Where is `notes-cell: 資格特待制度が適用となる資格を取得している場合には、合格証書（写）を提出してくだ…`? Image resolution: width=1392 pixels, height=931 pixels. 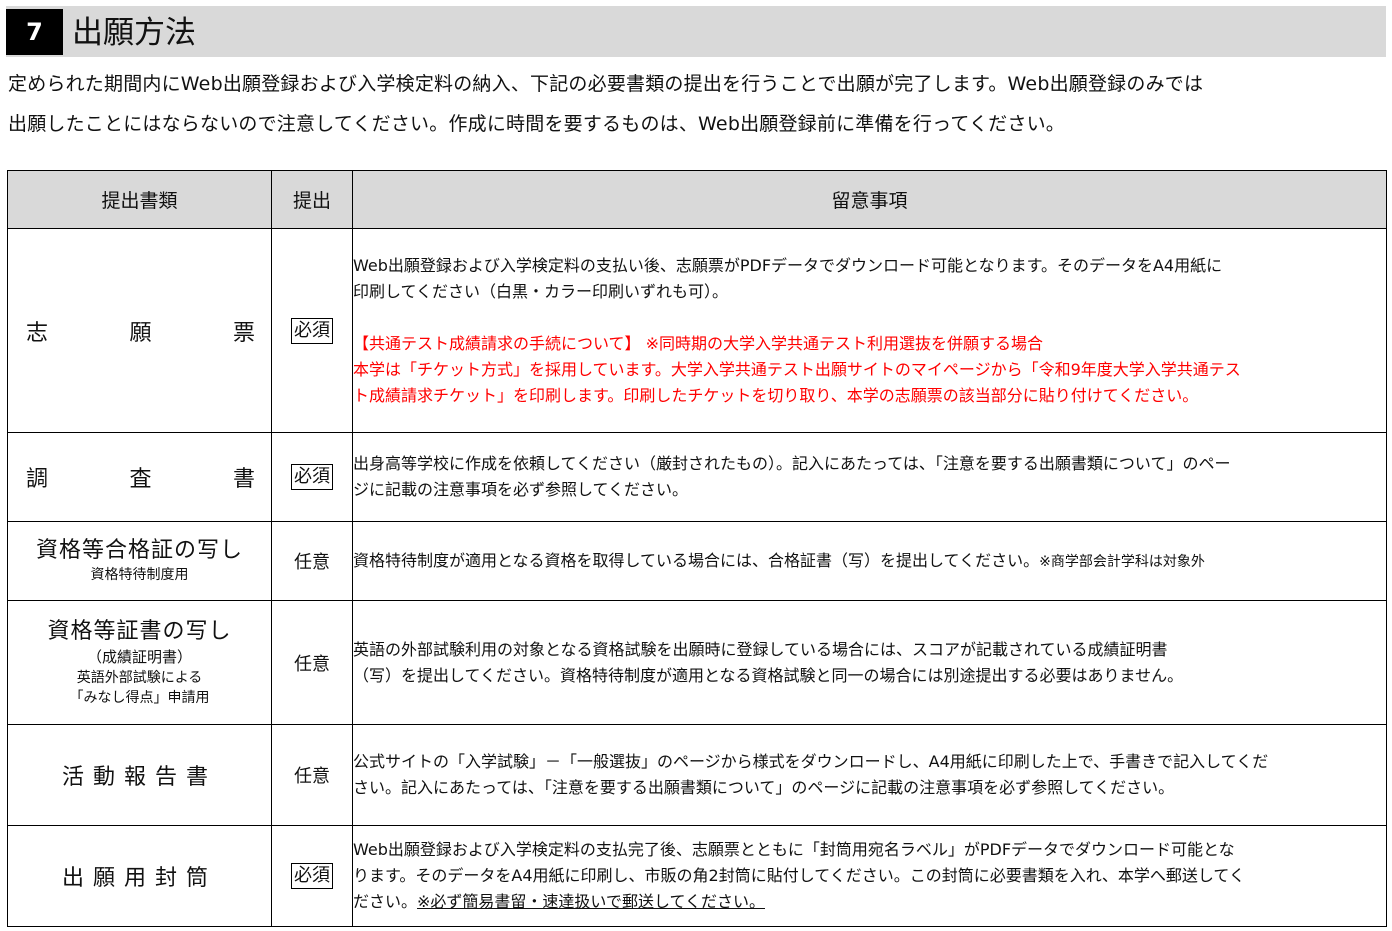 notes-cell: 資格特待制度が適用となる資格を取得している場合には、合格証書（写）を提出してくだ… is located at coordinates (869, 561).